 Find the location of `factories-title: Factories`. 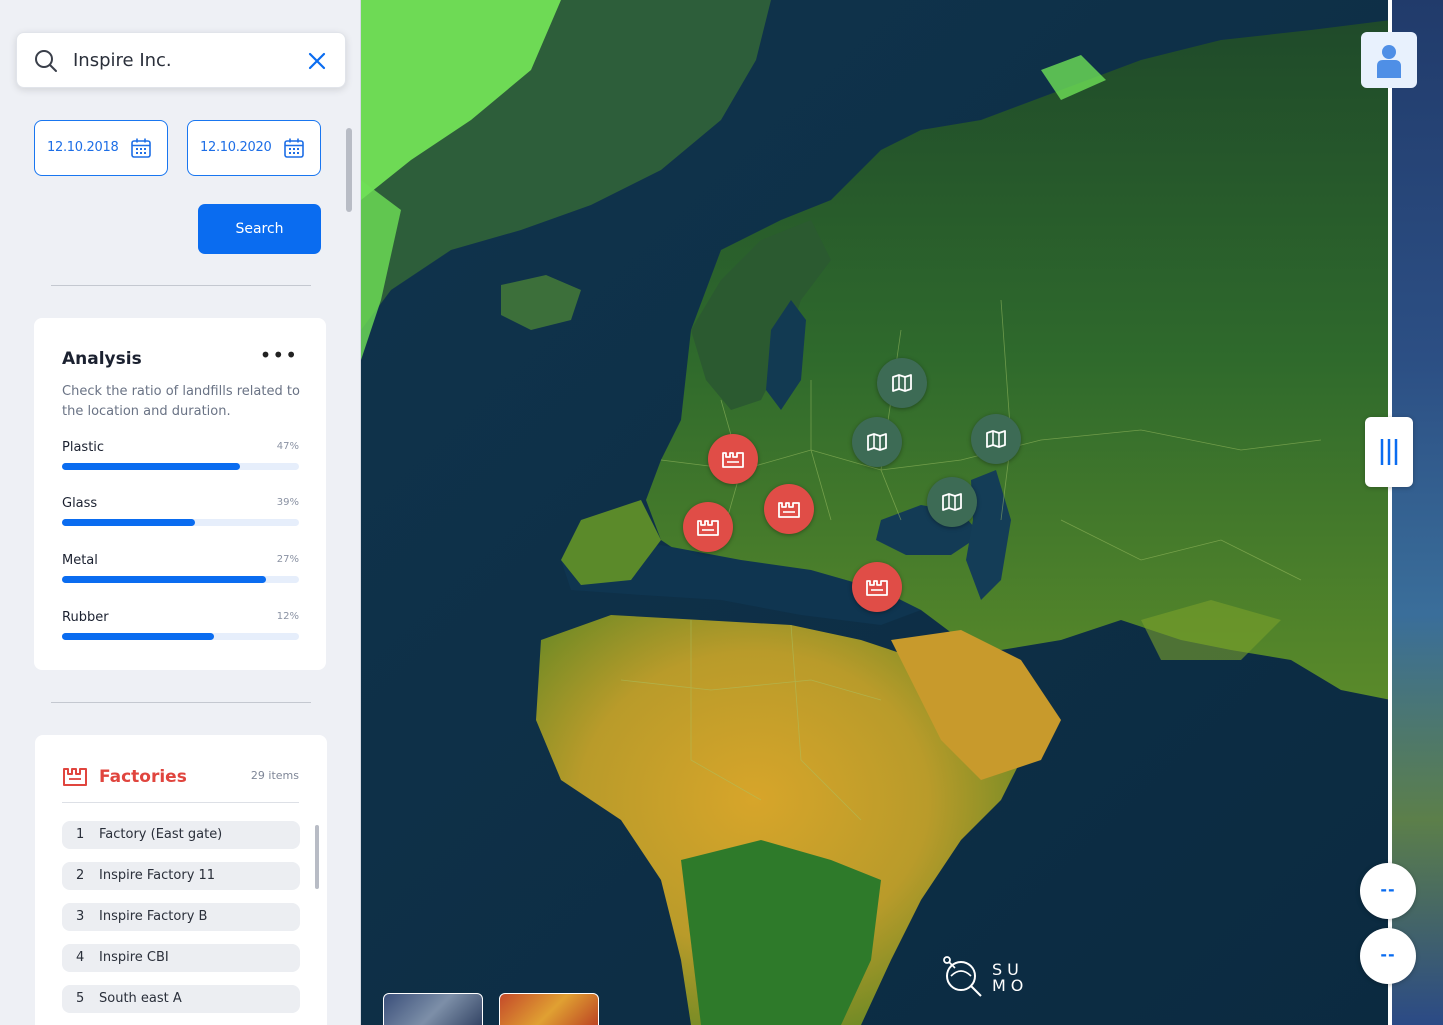

factories-title: Factories is located at coordinates (143, 777).